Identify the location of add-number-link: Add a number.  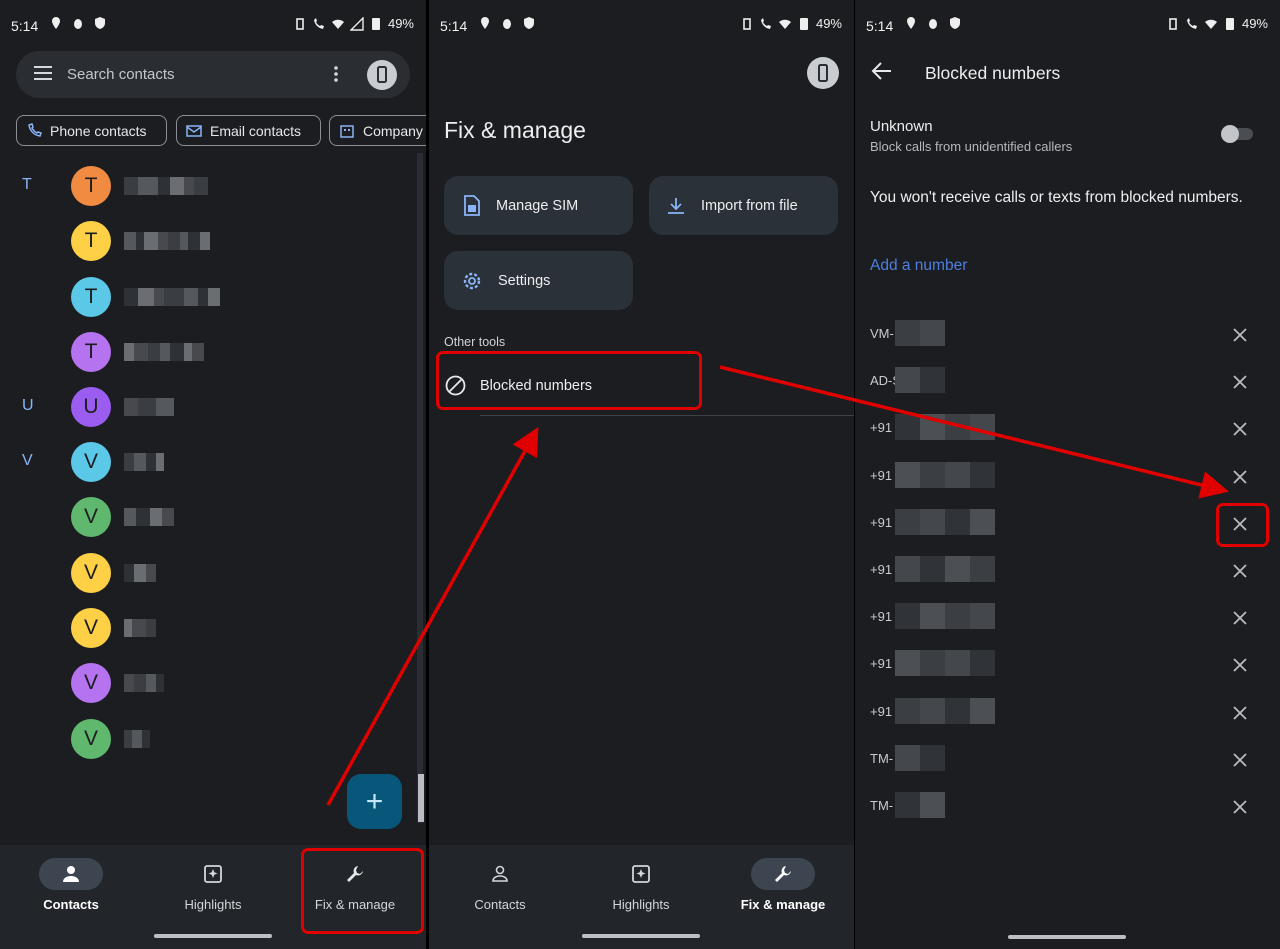
(918, 266).